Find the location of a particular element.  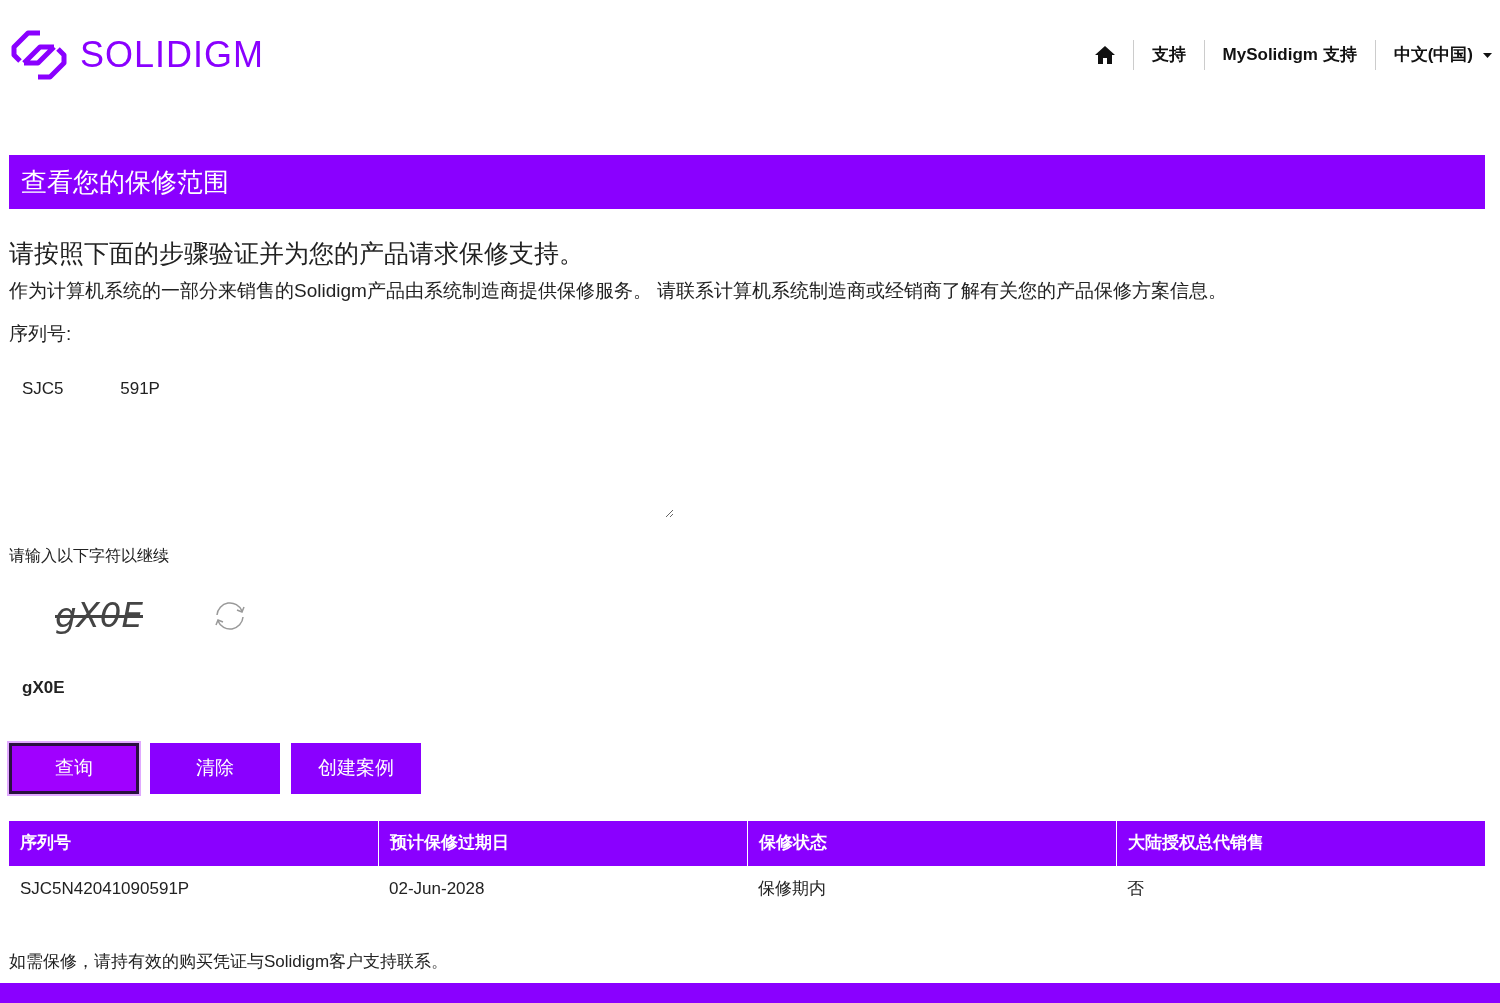

home-icon is located at coordinates (1104, 55).